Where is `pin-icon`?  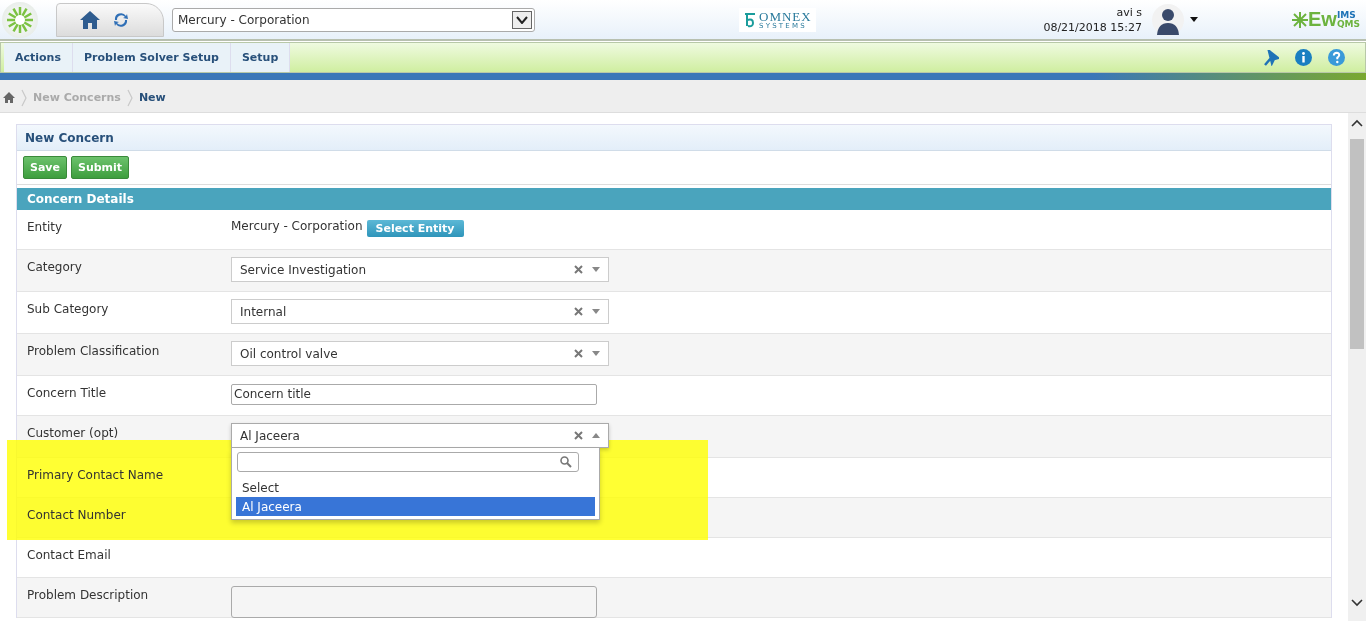 pin-icon is located at coordinates (1271, 57).